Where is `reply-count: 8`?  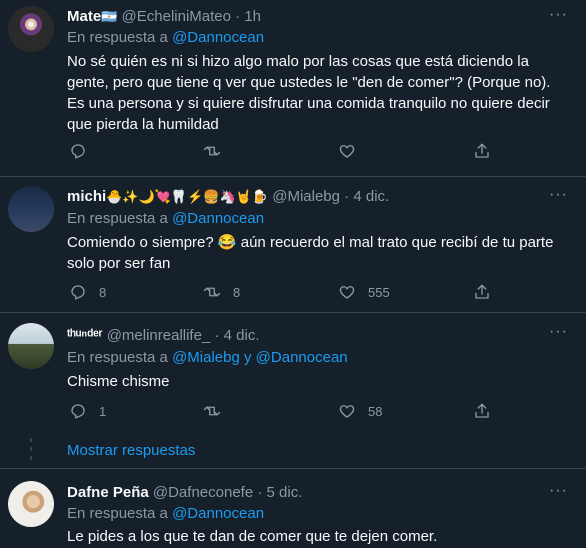
reply-count: 8 is located at coordinates (103, 292).